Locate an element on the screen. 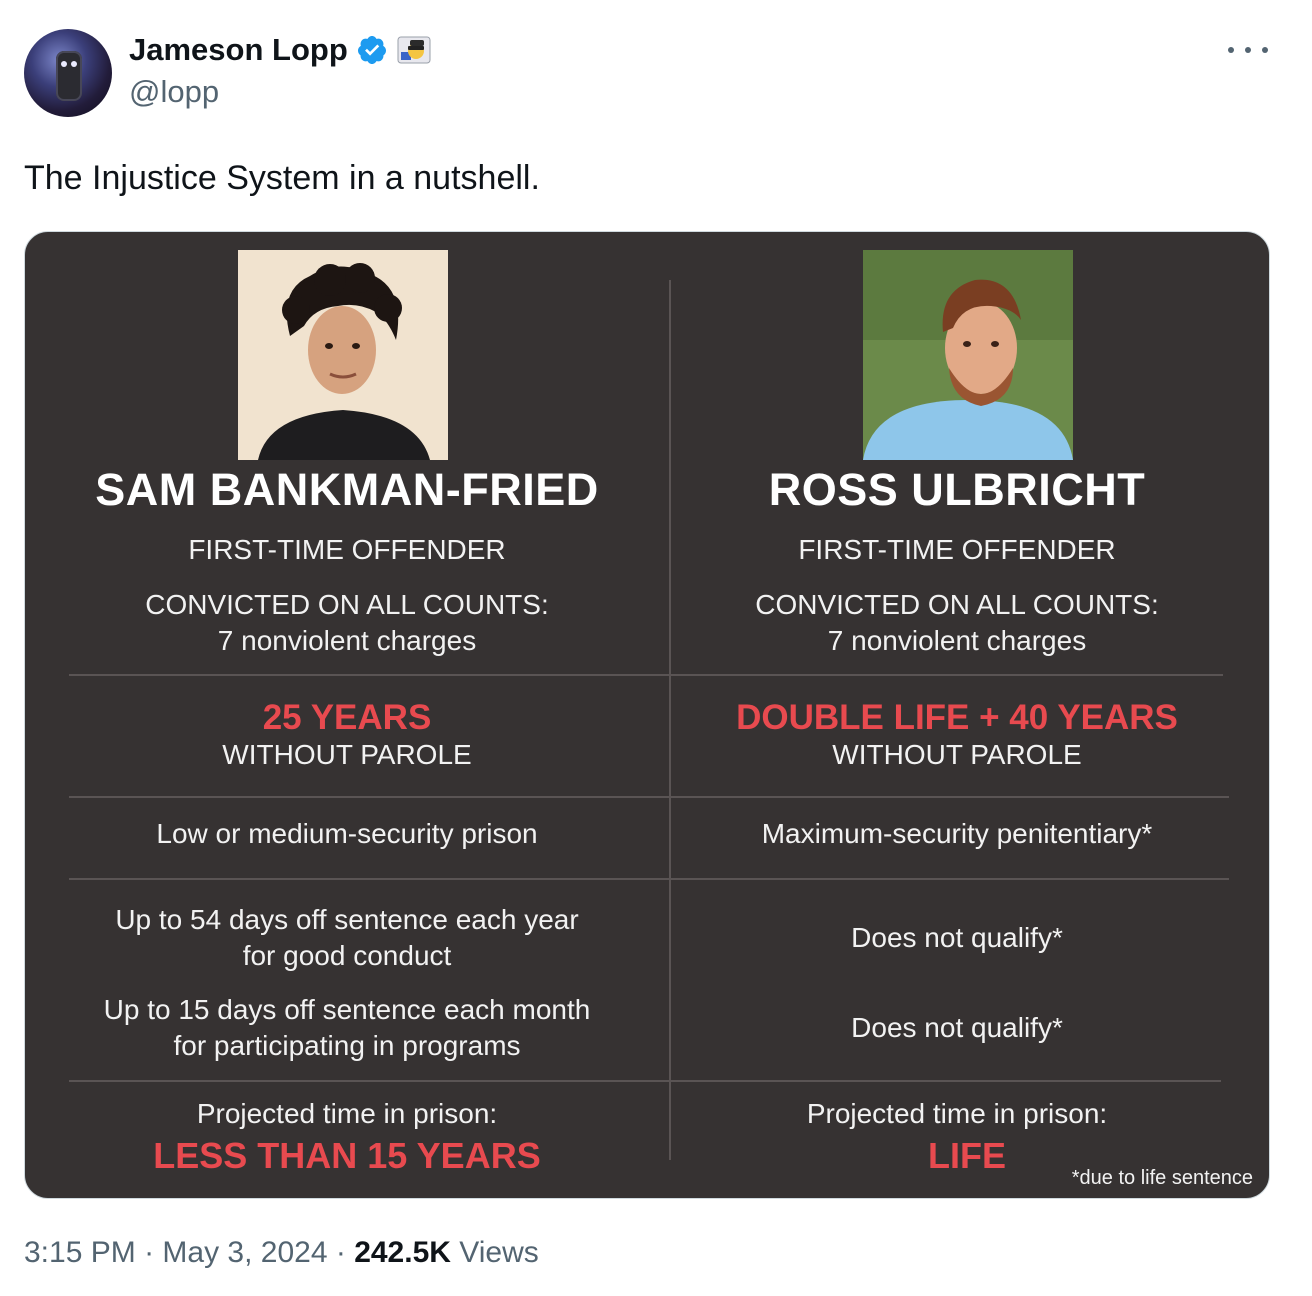 This screenshot has height=1296, width=1312. author-name: Jameson Lopp is located at coordinates (238, 50).